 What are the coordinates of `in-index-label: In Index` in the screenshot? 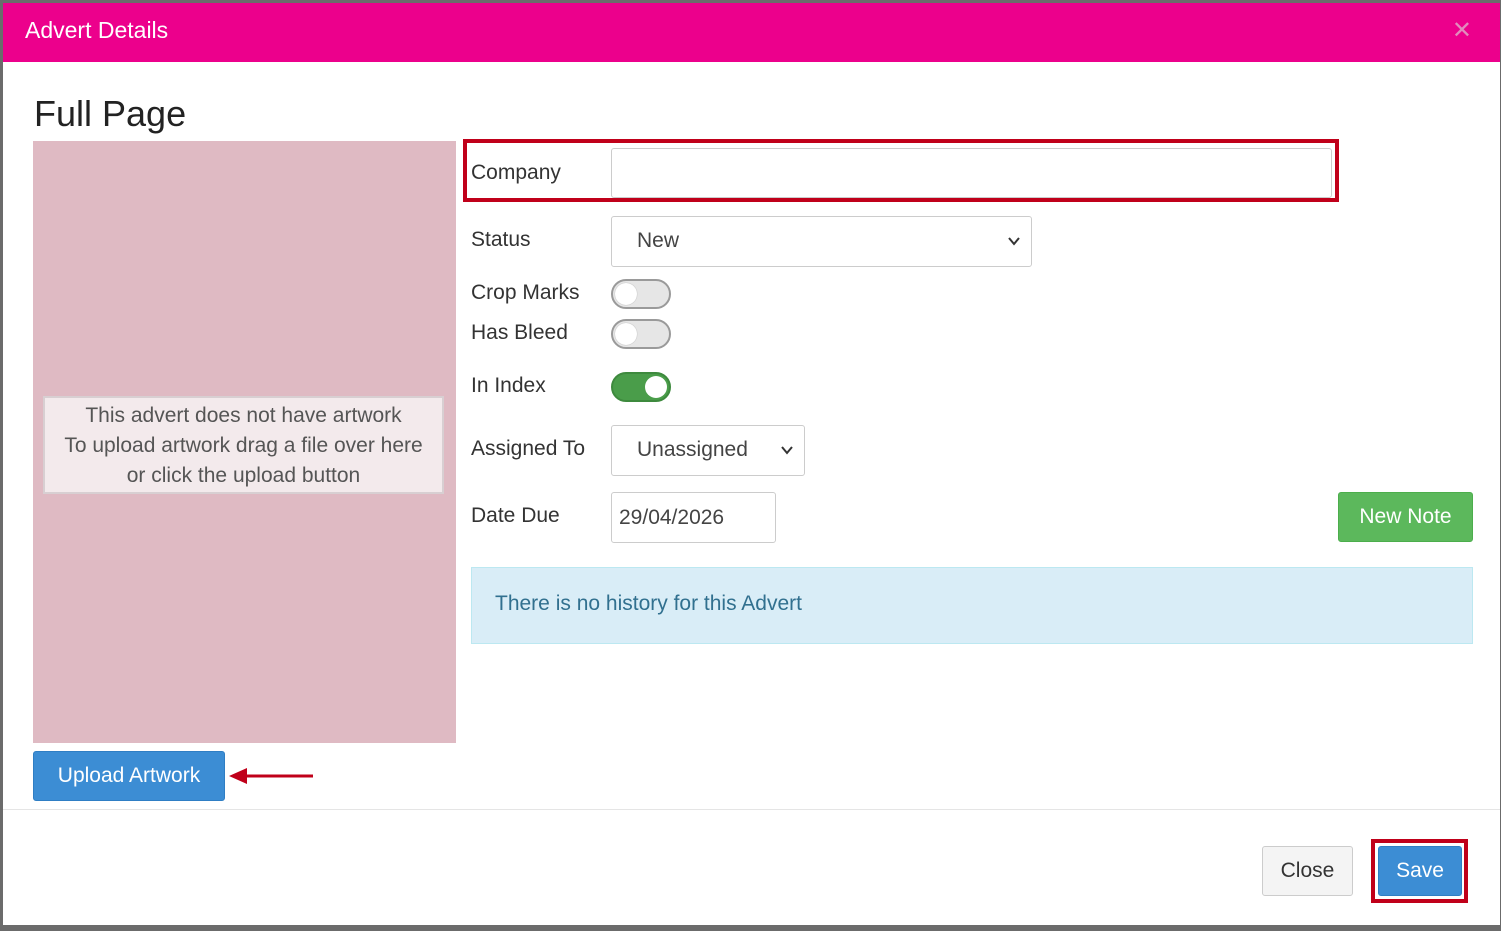 It's located at (508, 385).